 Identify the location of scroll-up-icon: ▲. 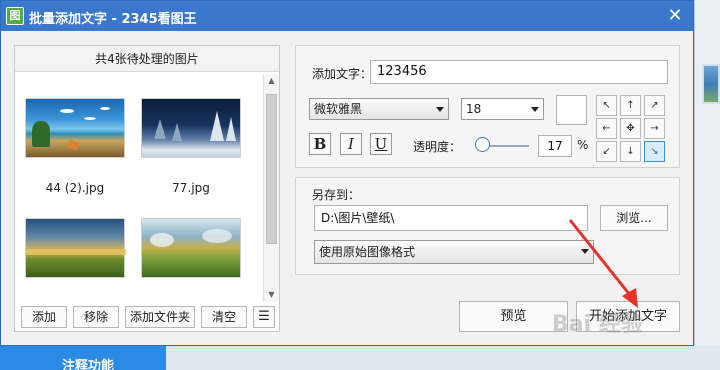
(271, 81).